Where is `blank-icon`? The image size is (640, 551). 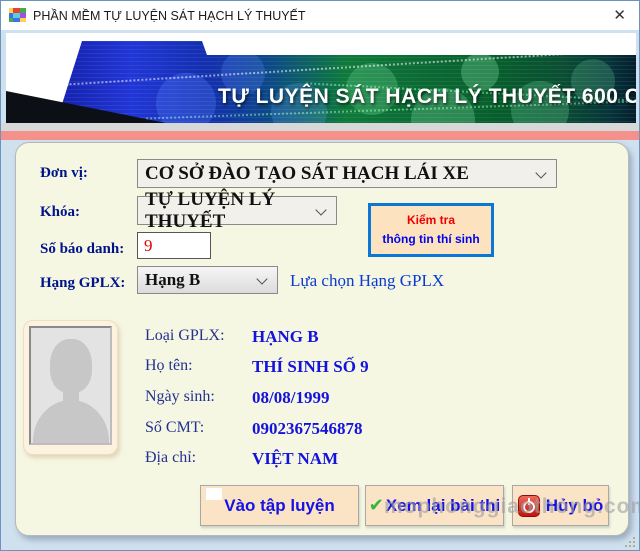
blank-icon is located at coordinates (214, 494).